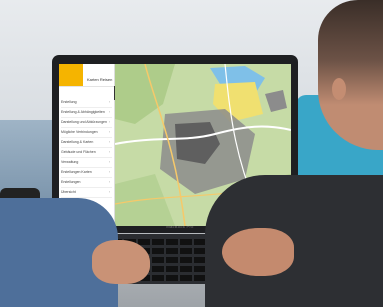  I want to click on person-right-hand, so click(258, 252).